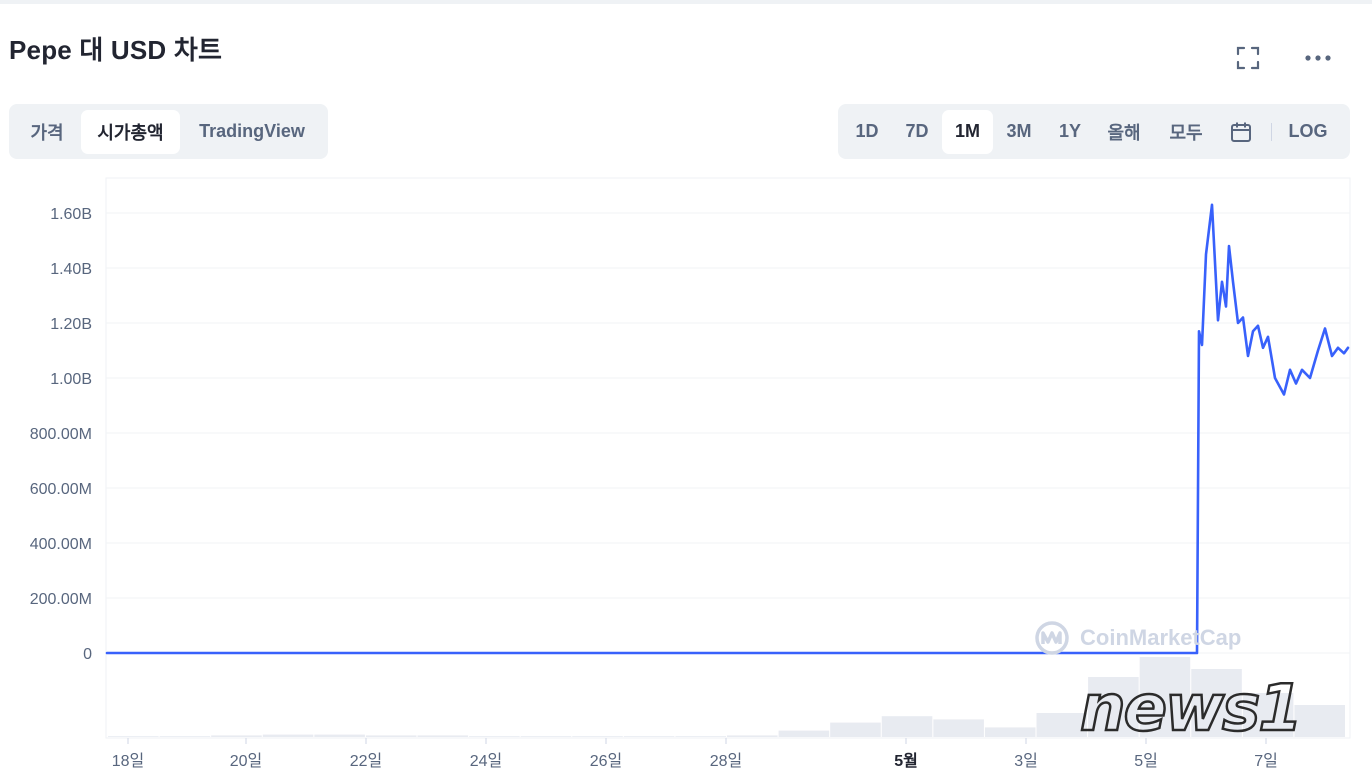 This screenshot has height=772, width=1372. What do you see at coordinates (71, 324) in the screenshot?
I see `y-tick-label: 1.20B` at bounding box center [71, 324].